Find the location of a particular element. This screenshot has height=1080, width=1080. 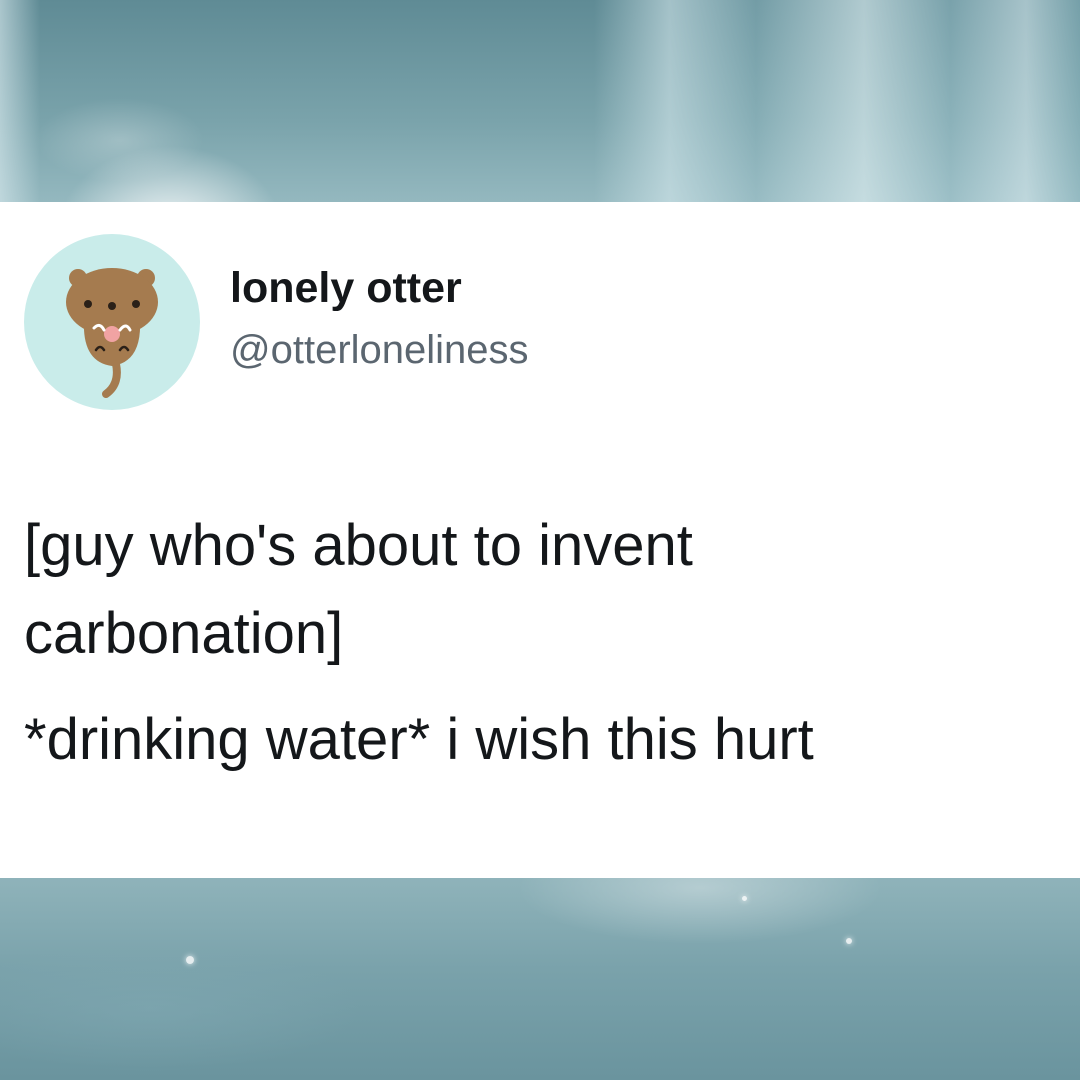

otter-avatar-icon is located at coordinates (112, 333).